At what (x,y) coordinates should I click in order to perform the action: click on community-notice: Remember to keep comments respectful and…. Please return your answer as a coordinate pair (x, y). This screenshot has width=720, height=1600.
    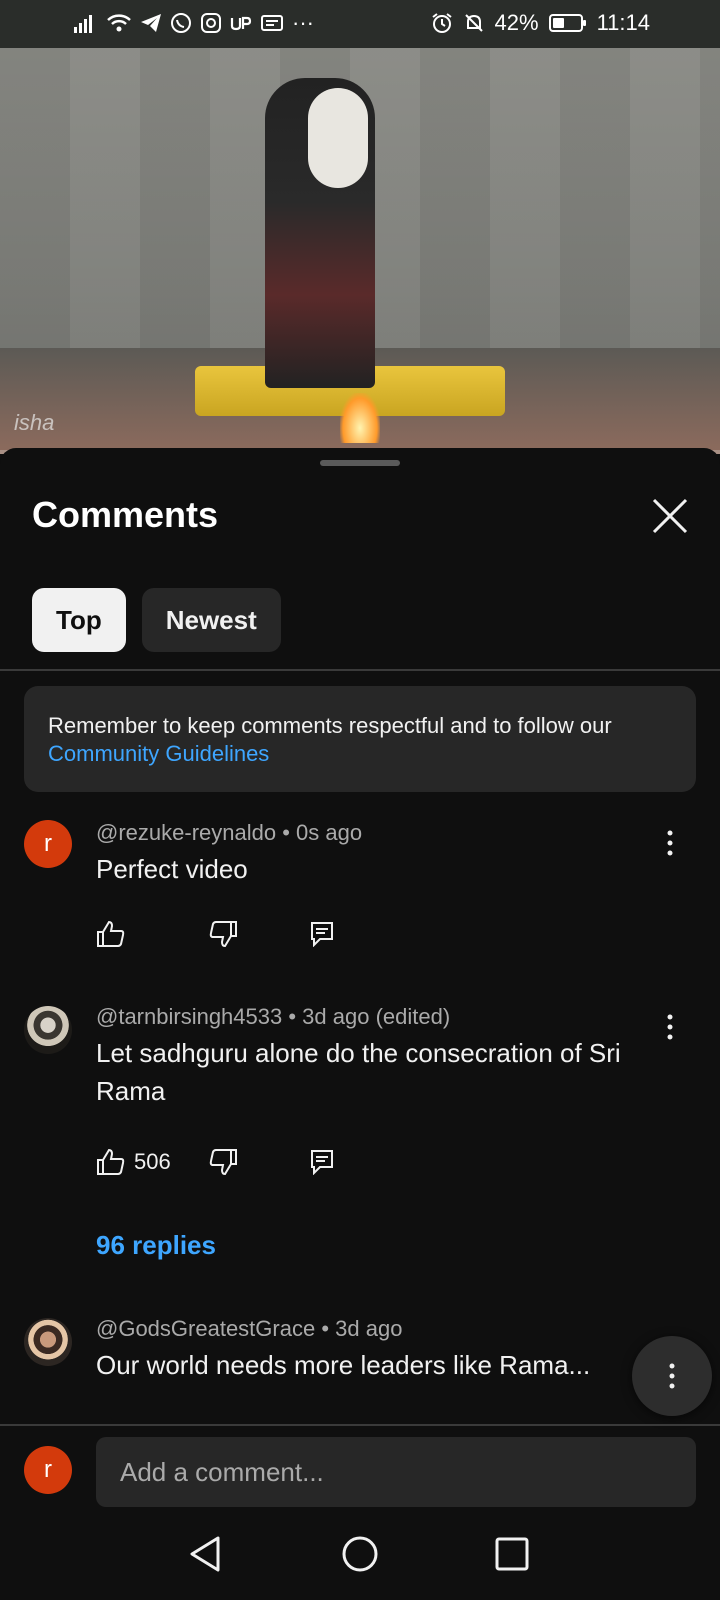
    Looking at the image, I should click on (360, 739).